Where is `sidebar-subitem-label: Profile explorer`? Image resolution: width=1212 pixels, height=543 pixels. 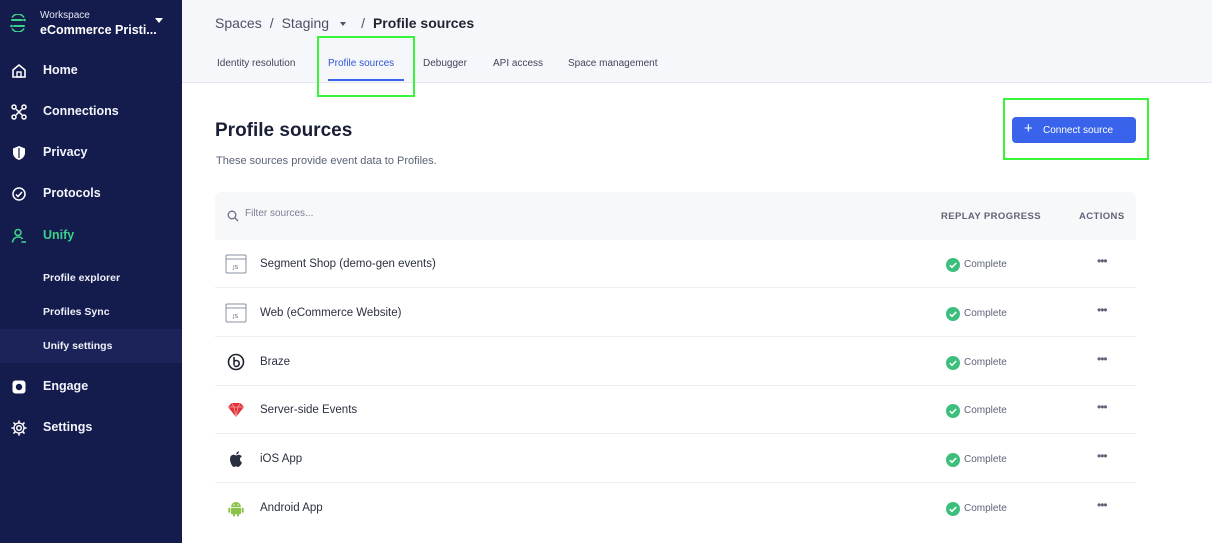
sidebar-subitem-label: Profile explorer is located at coordinates (82, 278).